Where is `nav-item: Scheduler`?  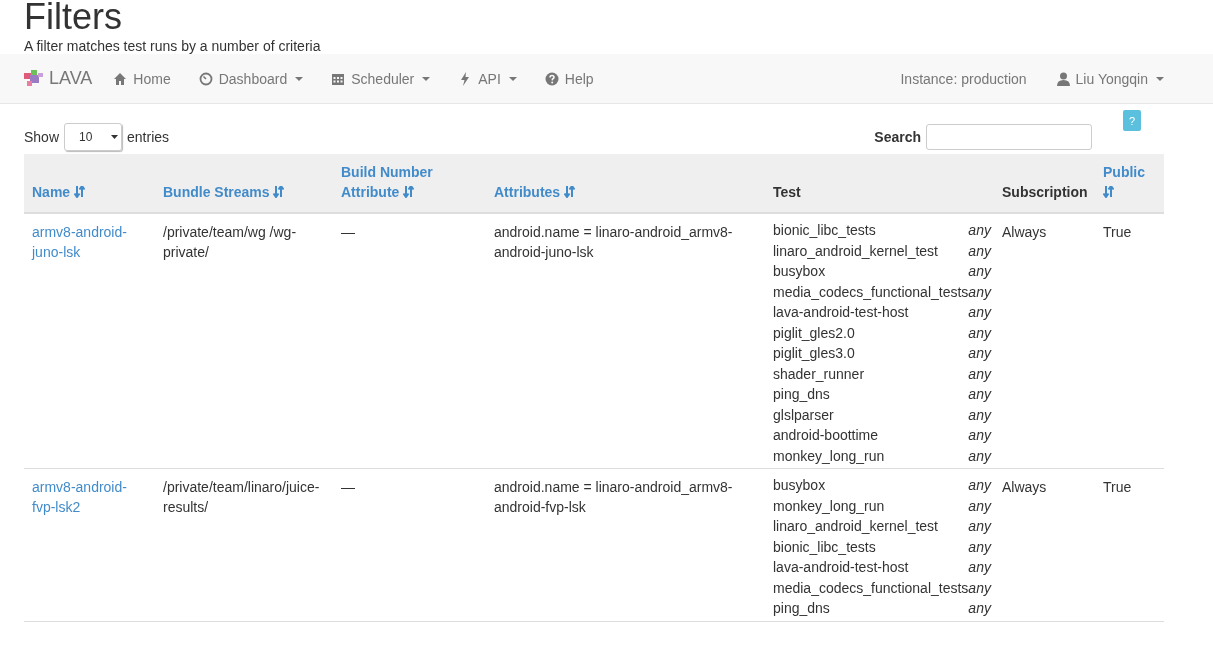
nav-item: Scheduler is located at coordinates (381, 78).